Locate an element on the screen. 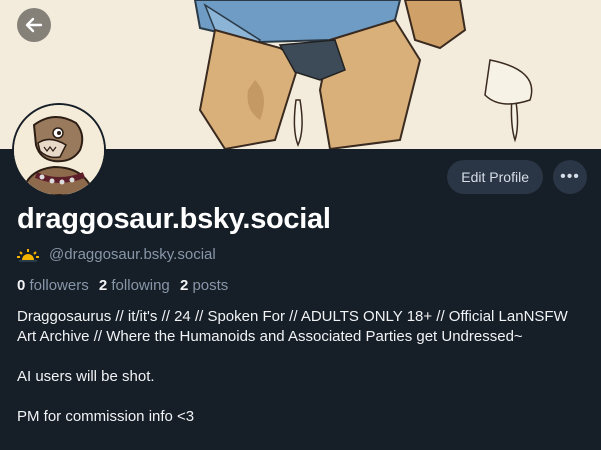 Image resolution: width=601 pixels, height=450 pixels. followers-link: 0 followers is located at coordinates (53, 285).